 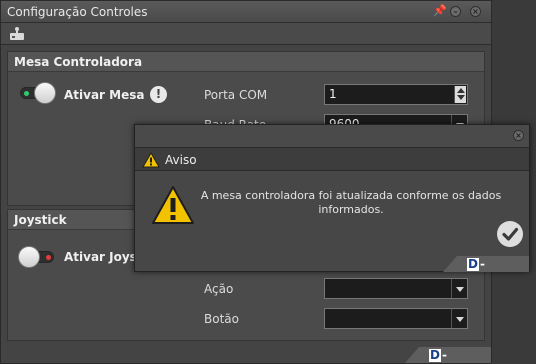 What do you see at coordinates (246, 34) in the screenshot?
I see `toolbar` at bounding box center [246, 34].